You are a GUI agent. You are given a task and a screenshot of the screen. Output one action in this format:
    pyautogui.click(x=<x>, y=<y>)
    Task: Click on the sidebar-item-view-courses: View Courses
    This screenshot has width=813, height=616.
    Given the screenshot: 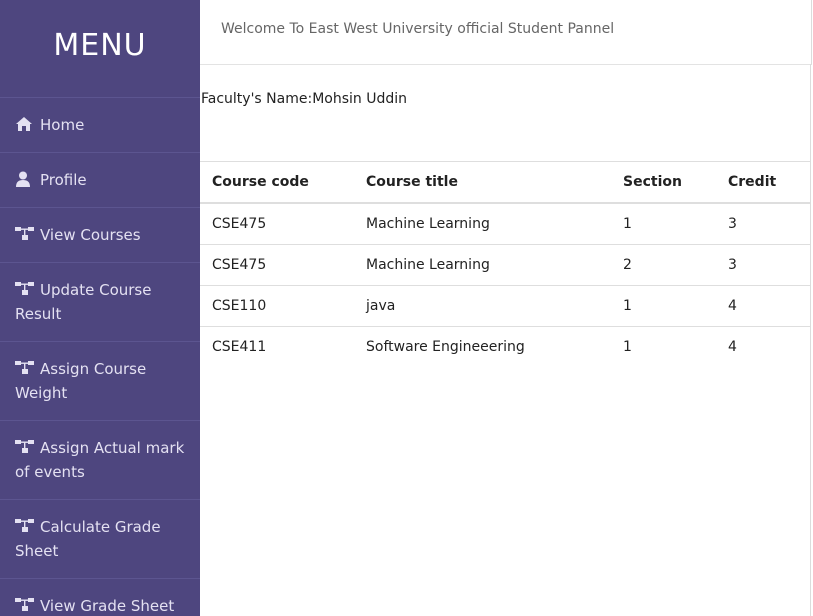 What is the action you would take?
    pyautogui.click(x=100, y=235)
    